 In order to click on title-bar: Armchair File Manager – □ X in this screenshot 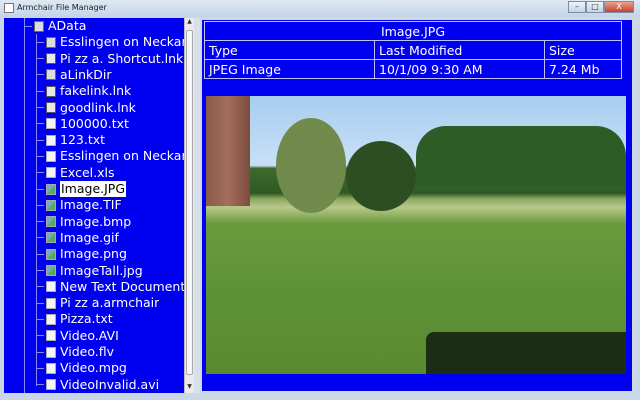, I will do `click(320, 8)`.